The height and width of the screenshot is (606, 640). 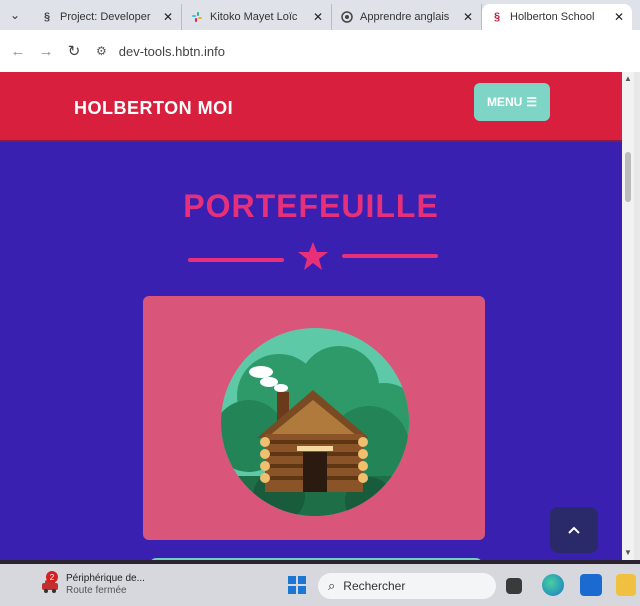 I want to click on url-field: ⚙ dev-tools.hbtn.info, so click(x=160, y=51).